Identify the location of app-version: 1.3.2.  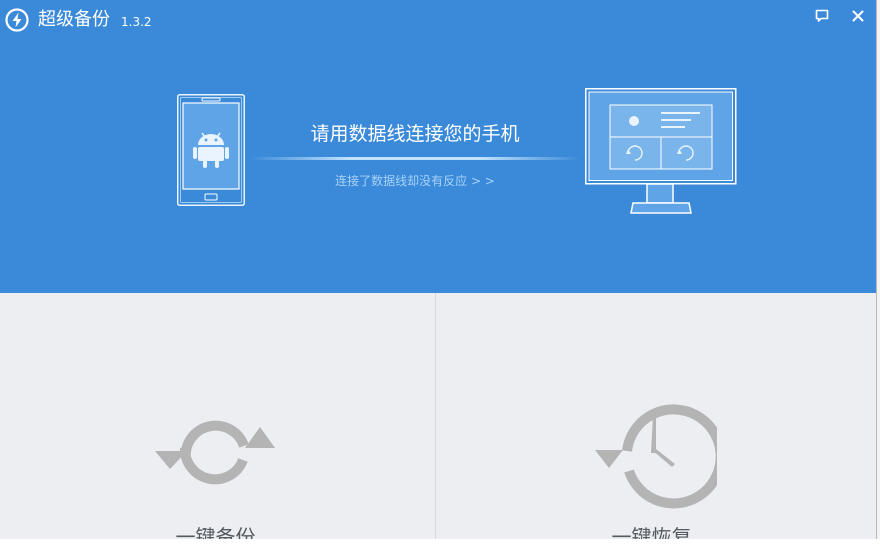
(136, 22).